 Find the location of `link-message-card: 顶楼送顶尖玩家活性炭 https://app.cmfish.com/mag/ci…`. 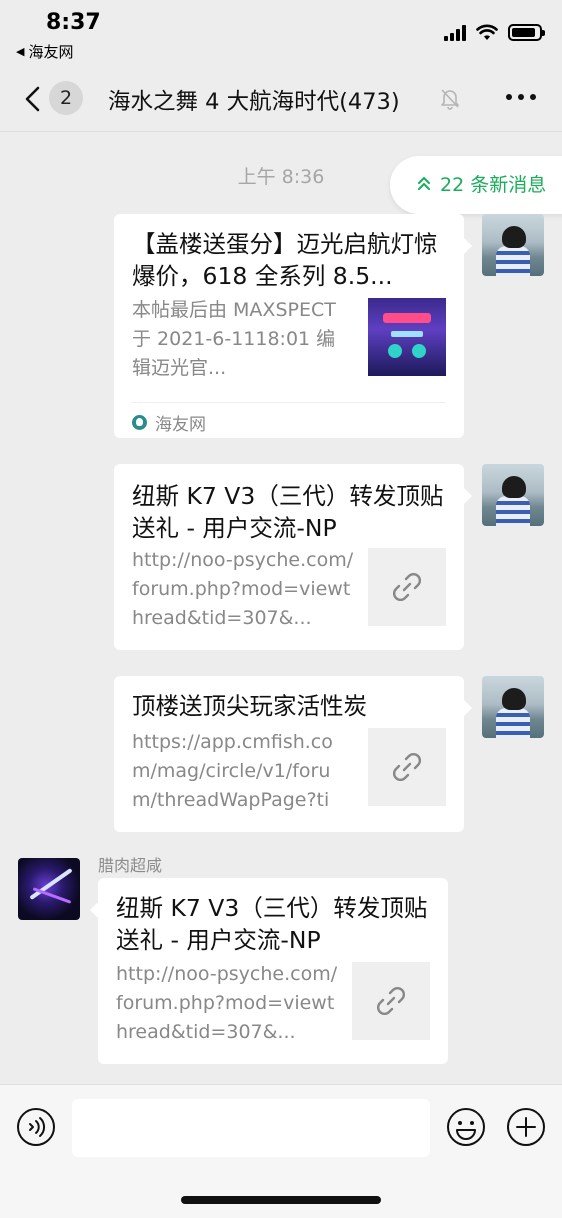

link-message-card: 顶楼送顶尖玩家活性炭 https://app.cmfish.com/mag/ci… is located at coordinates (293, 754).